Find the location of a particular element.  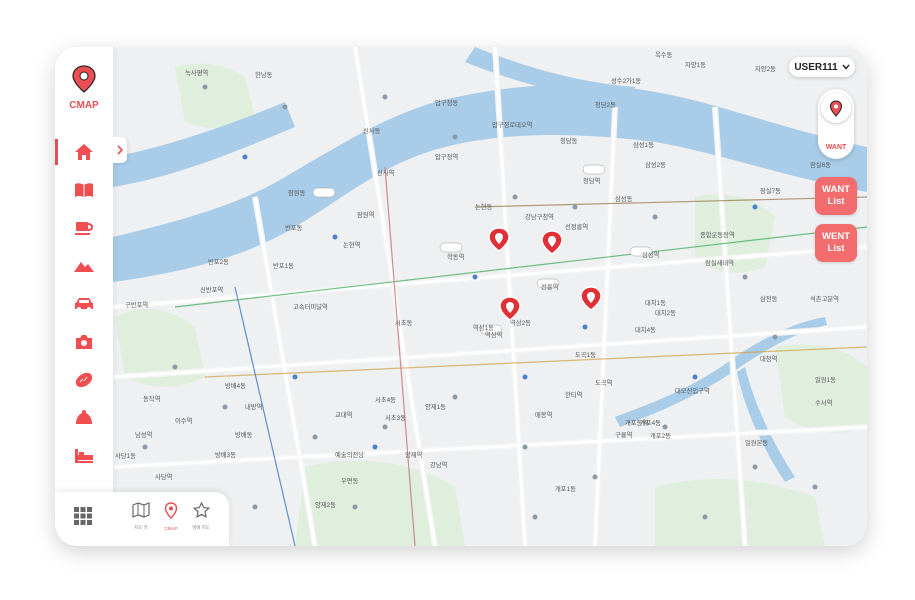

map-label: 강남역 is located at coordinates (438, 464).